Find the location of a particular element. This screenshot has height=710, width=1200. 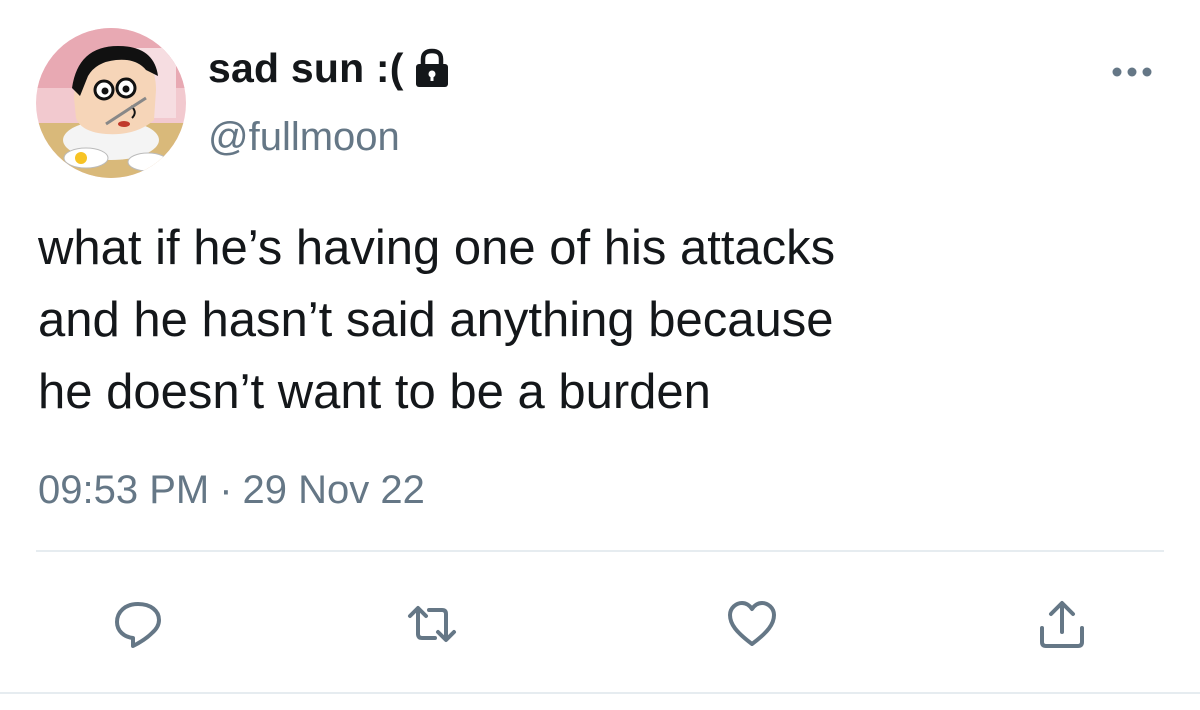

avatar-image is located at coordinates (111, 103).